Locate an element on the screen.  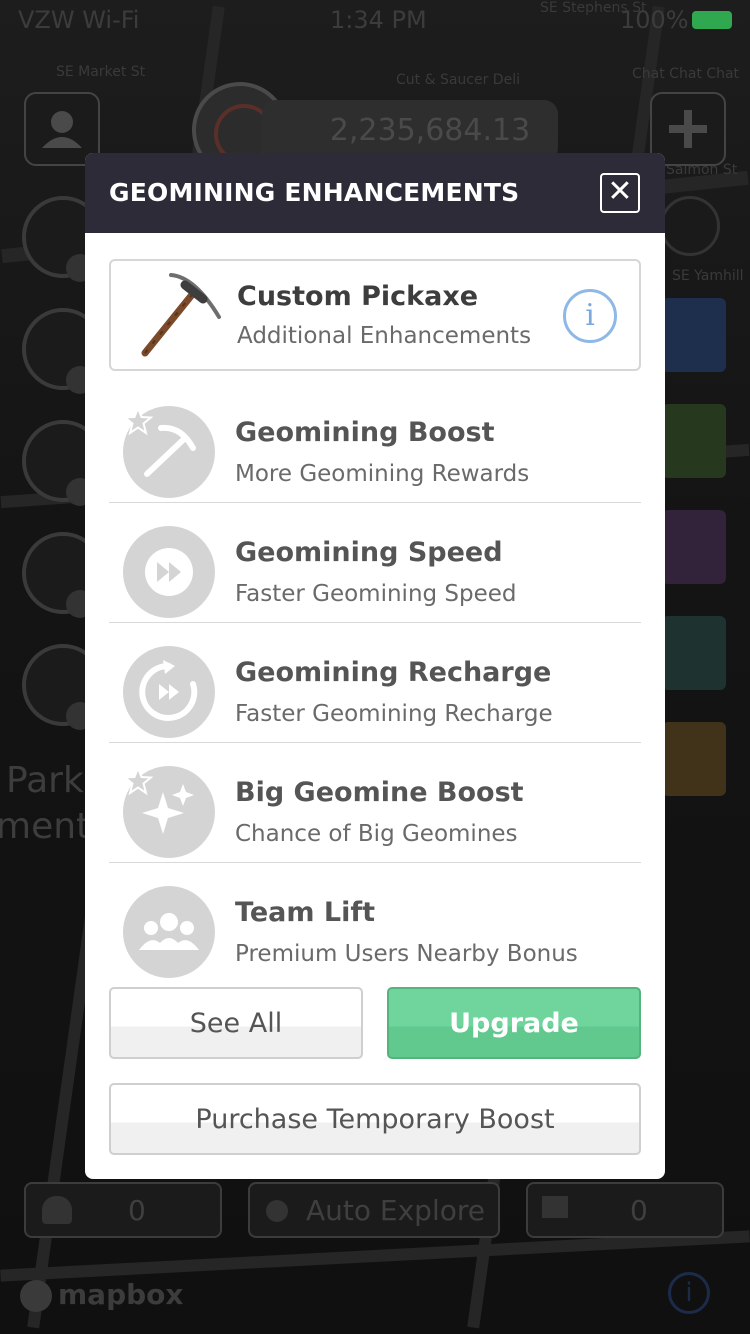
enhancement-subtitle: Premium Users Nearby Bonus is located at coordinates (406, 954).